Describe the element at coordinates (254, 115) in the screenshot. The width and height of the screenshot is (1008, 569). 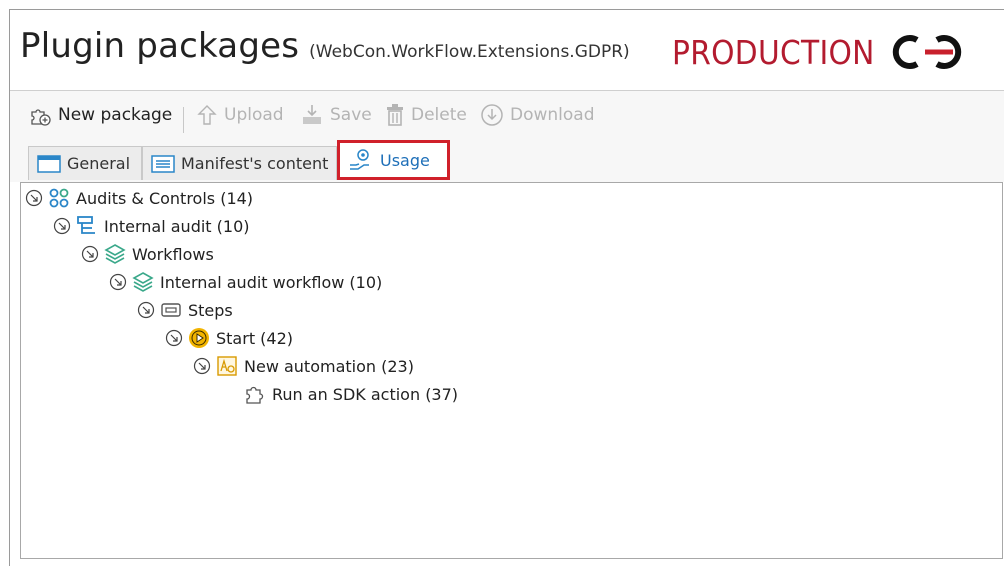
I see `upload-label: Upload` at that location.